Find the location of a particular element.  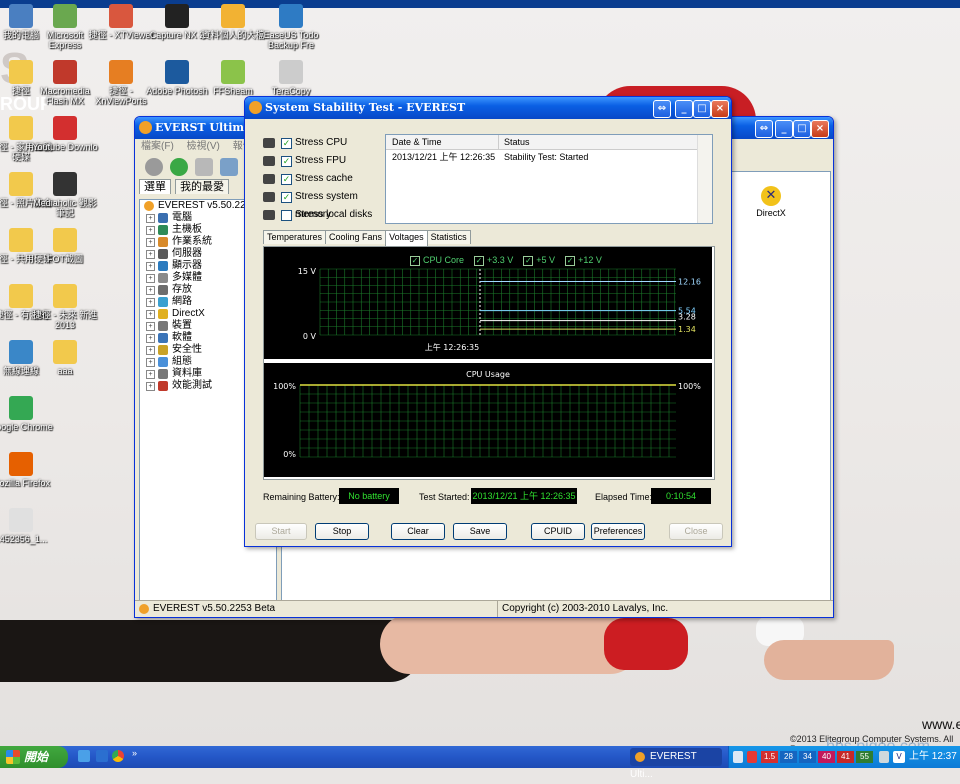

desktop-icon: Mediaholic 觀影筆記 is located at coordinates (65, 195).